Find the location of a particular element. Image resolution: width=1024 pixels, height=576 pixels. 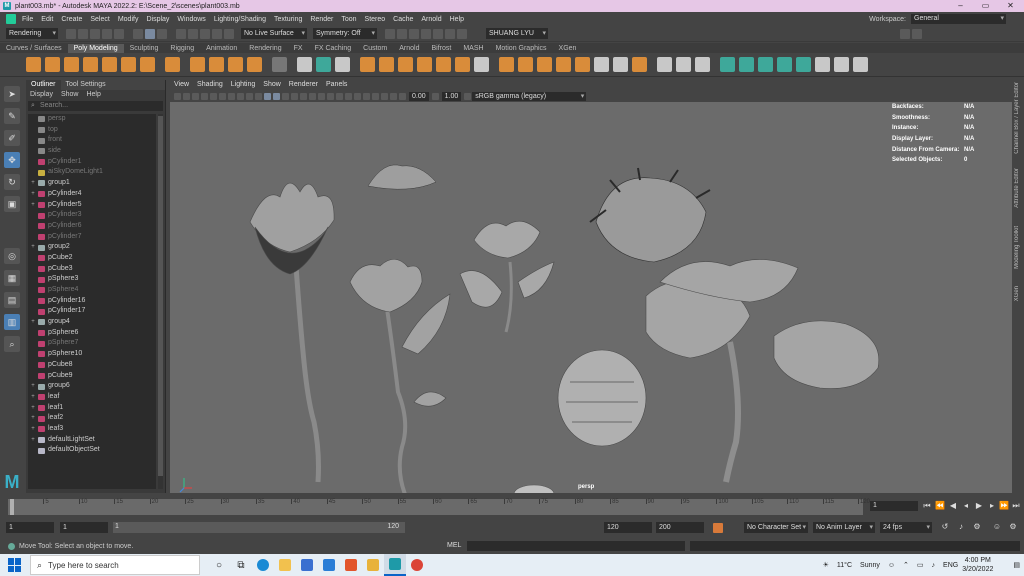

shadows-icon is located at coordinates (312, 96).